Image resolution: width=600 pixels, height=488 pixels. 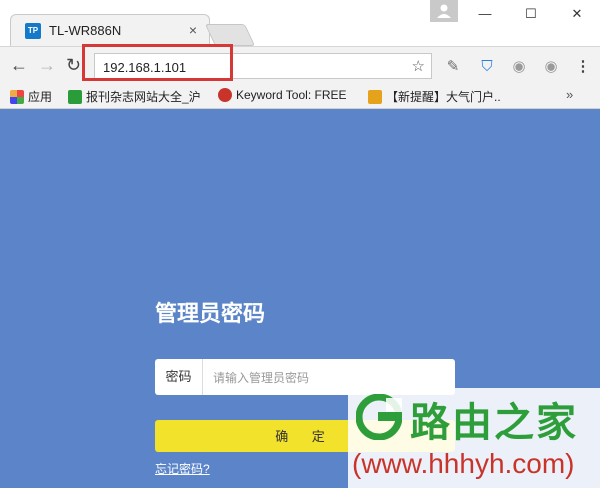 What do you see at coordinates (434, 96) in the screenshot?
I see `bookmark-item: 【新提醒】大气门户..` at bounding box center [434, 96].